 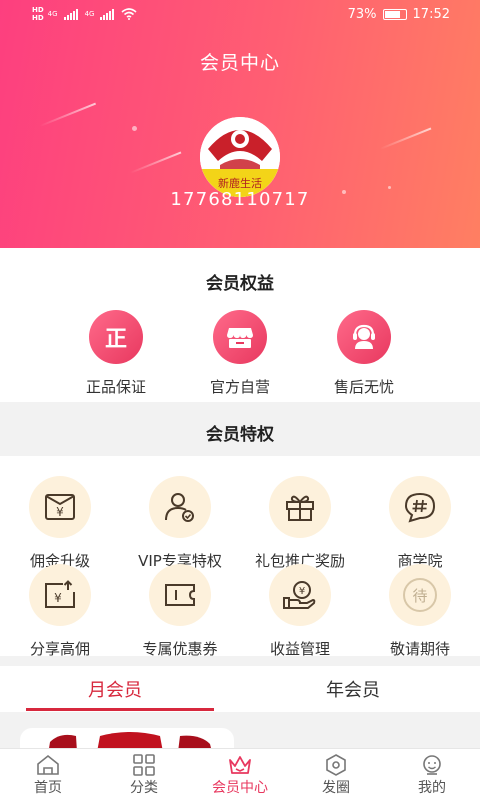 I want to click on privileges-title: 会员特权, so click(x=240, y=435).